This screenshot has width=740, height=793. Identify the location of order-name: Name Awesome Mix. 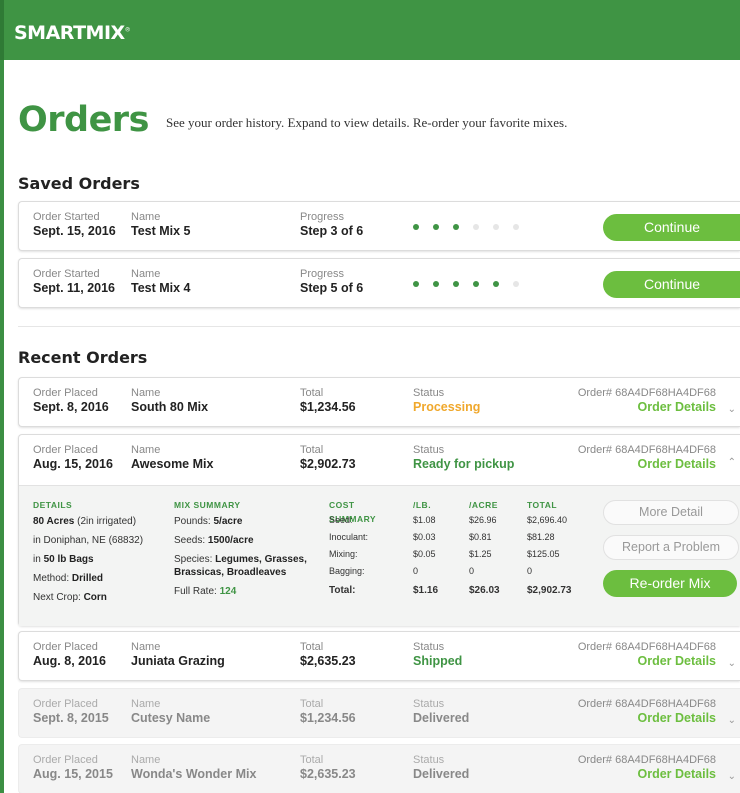
(172, 457).